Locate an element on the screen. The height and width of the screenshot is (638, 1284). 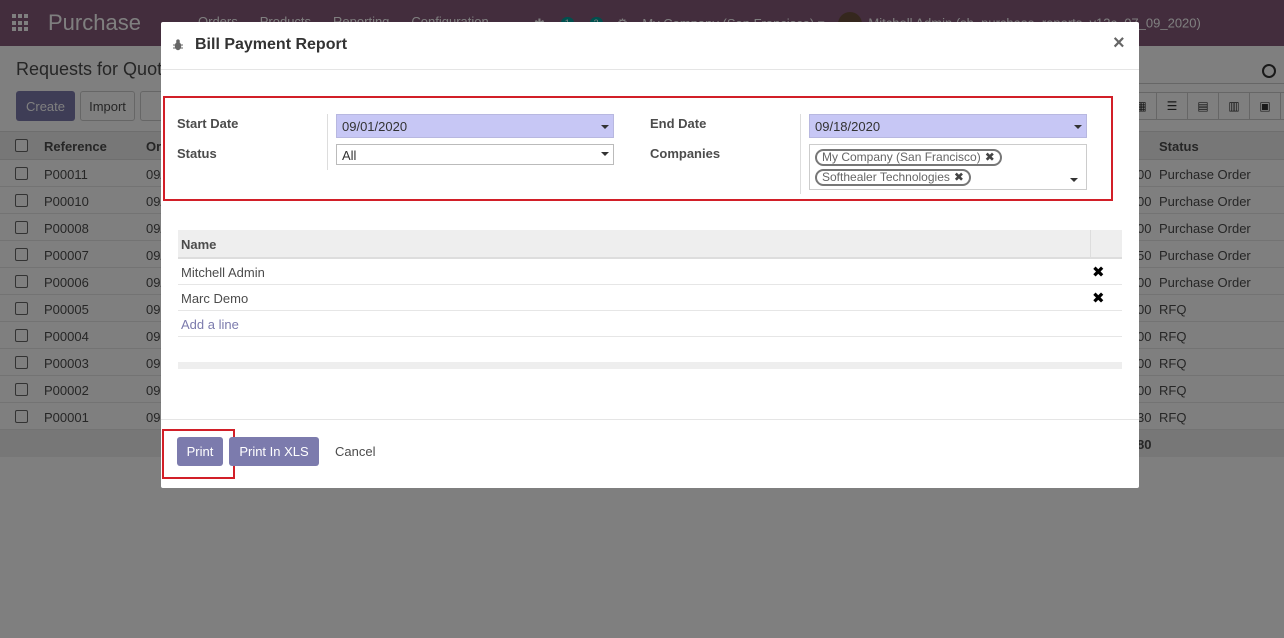
table-row: Marc Demo ✖ is located at coordinates (650, 298).